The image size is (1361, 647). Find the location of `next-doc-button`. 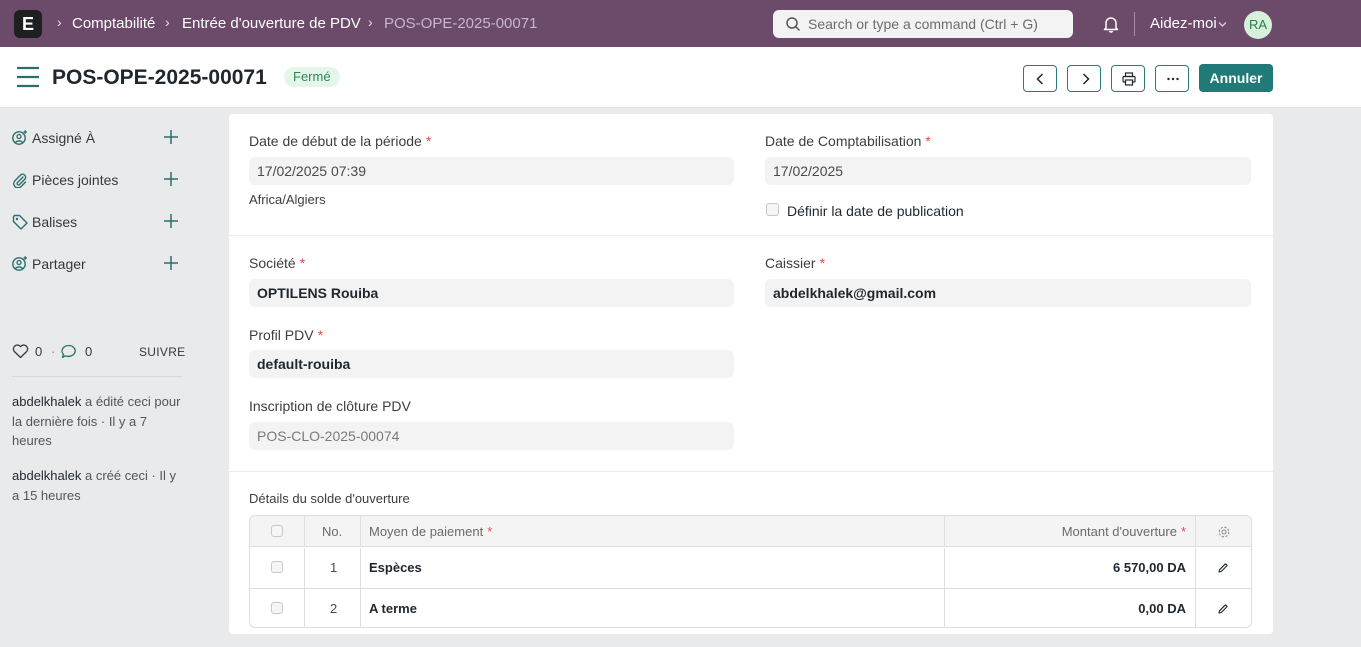

next-doc-button is located at coordinates (1084, 78).